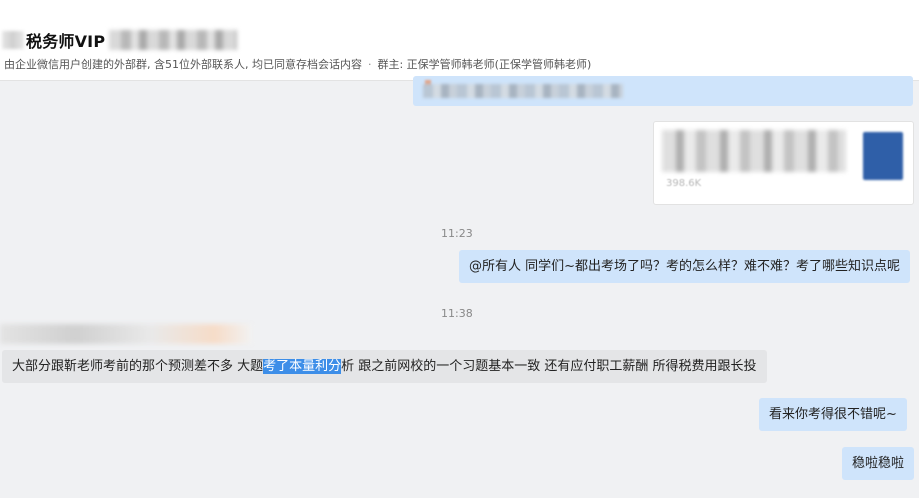 The image size is (919, 498). I want to click on message-text-part: 大部分跟靳老师考前的那个预测差不多 大题, so click(138, 366).